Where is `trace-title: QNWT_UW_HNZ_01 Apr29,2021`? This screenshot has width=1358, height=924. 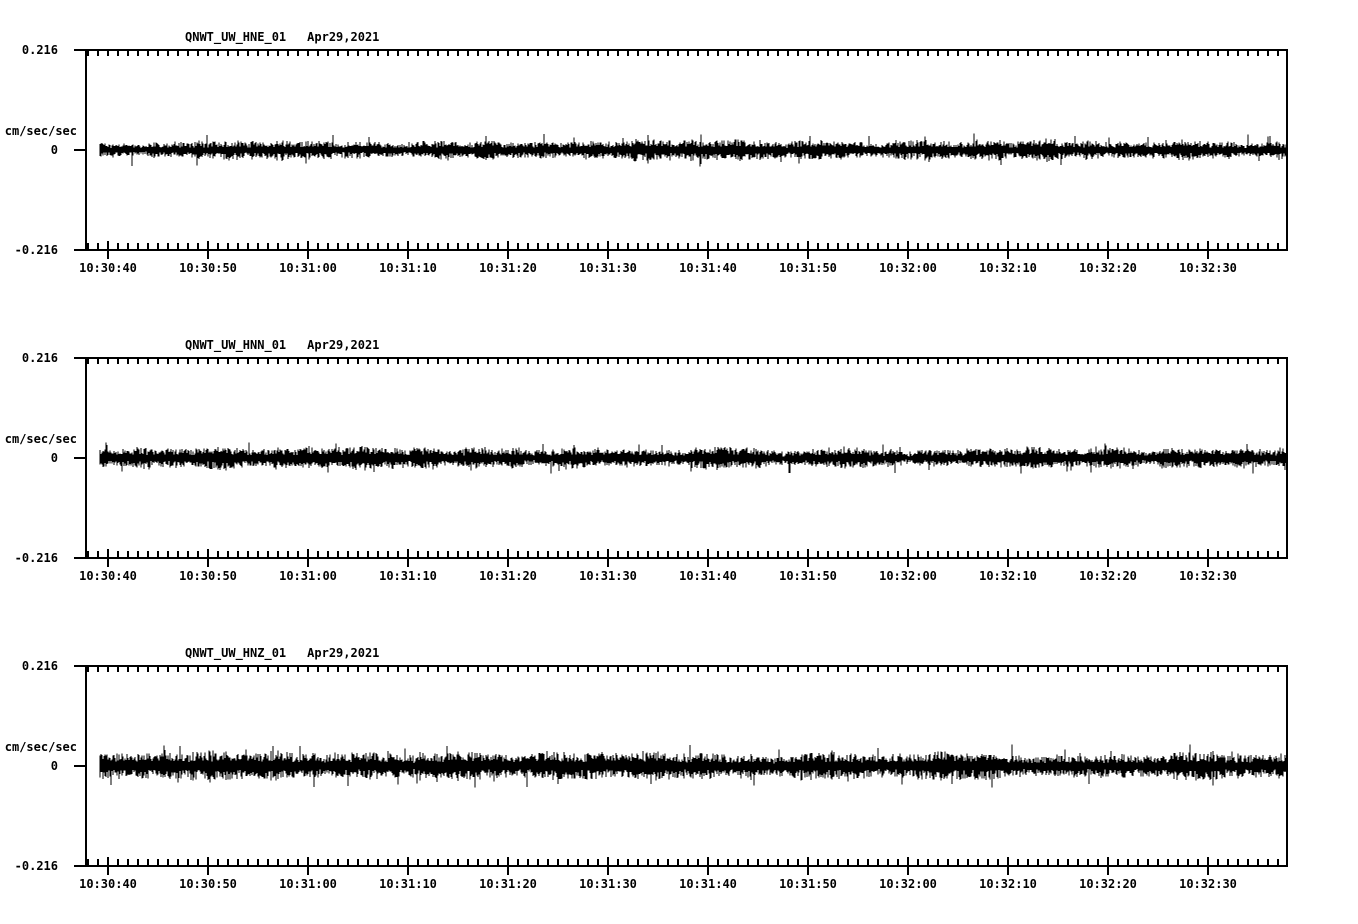
trace-title: QNWT_UW_HNZ_01 Apr29,2021 is located at coordinates (282, 653).